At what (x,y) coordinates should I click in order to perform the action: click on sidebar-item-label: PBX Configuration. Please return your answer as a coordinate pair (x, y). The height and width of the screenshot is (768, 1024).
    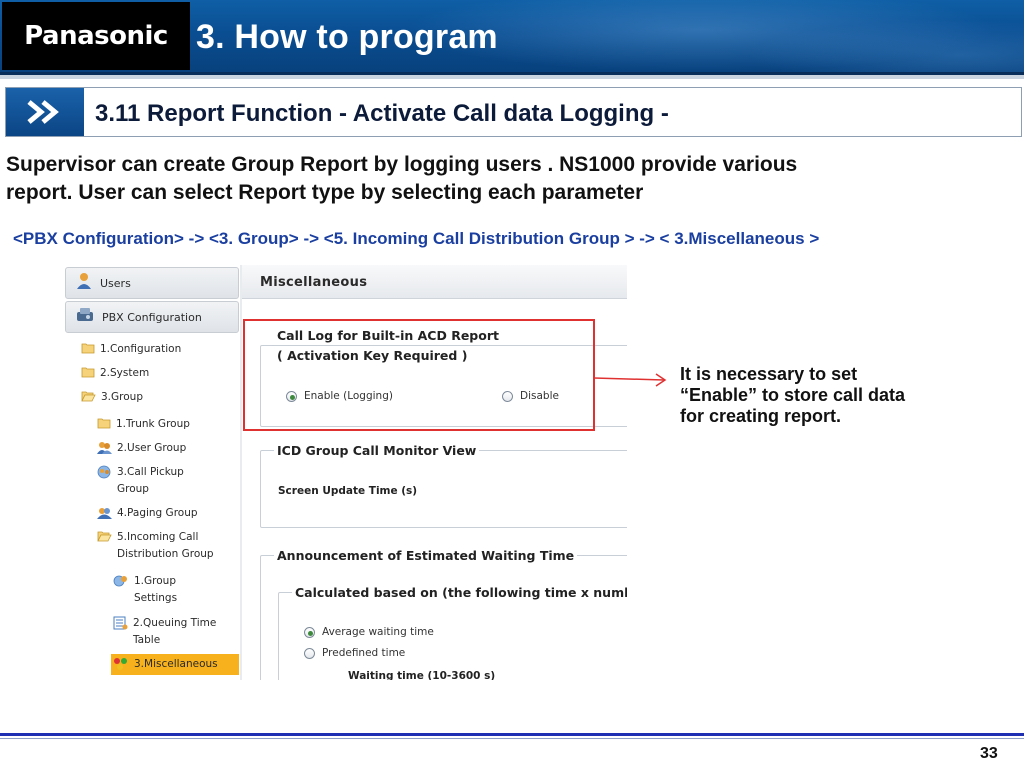
    Looking at the image, I should click on (152, 317).